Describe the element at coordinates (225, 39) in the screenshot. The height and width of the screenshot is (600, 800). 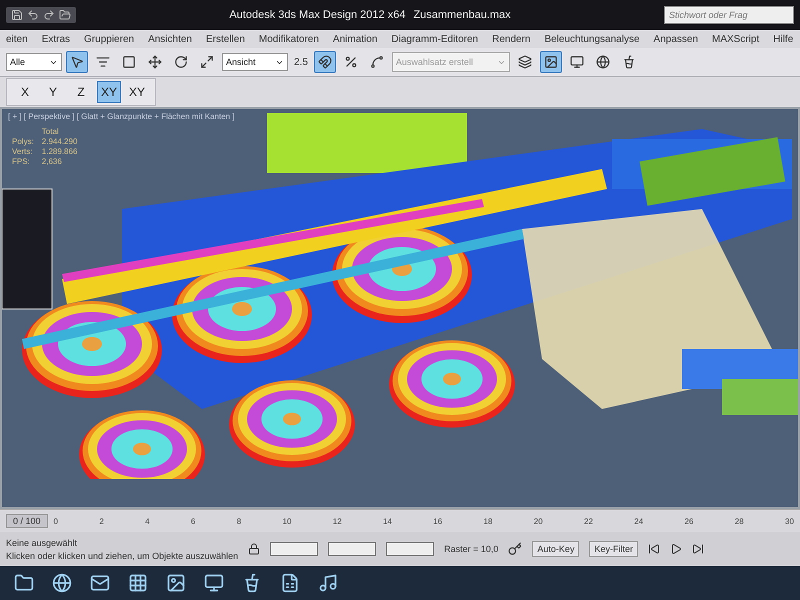
I see `menu-item: Erstellen` at that location.